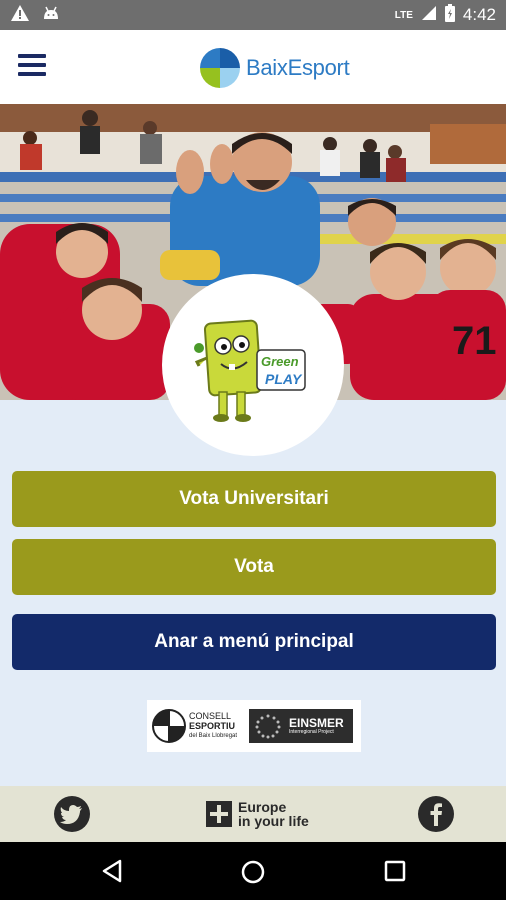  I want to click on eu-stars-icon, so click(268, 726).